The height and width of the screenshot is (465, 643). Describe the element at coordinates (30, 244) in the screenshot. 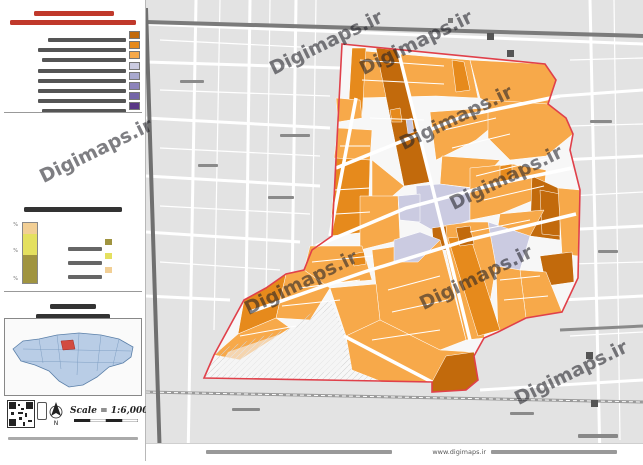

I see `chart-segment-middle` at that location.